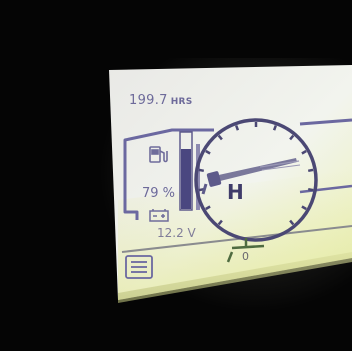 The image size is (352, 351). I want to click on engine-hours-unit: HRS, so click(181, 102).